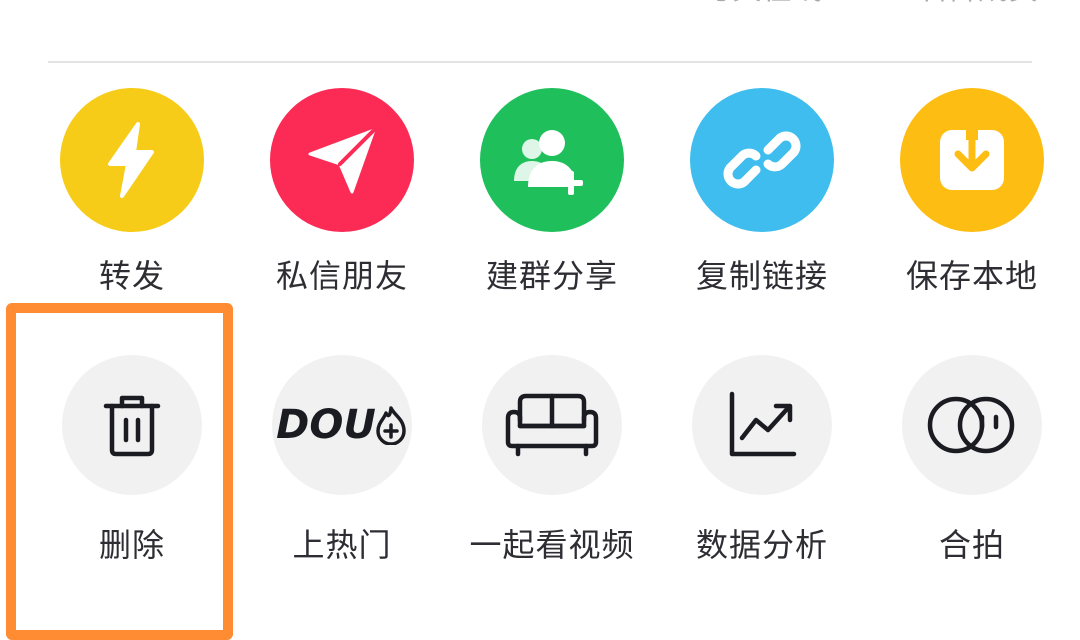 This screenshot has width=1080, height=640. I want to click on duet-icon, so click(971, 425).